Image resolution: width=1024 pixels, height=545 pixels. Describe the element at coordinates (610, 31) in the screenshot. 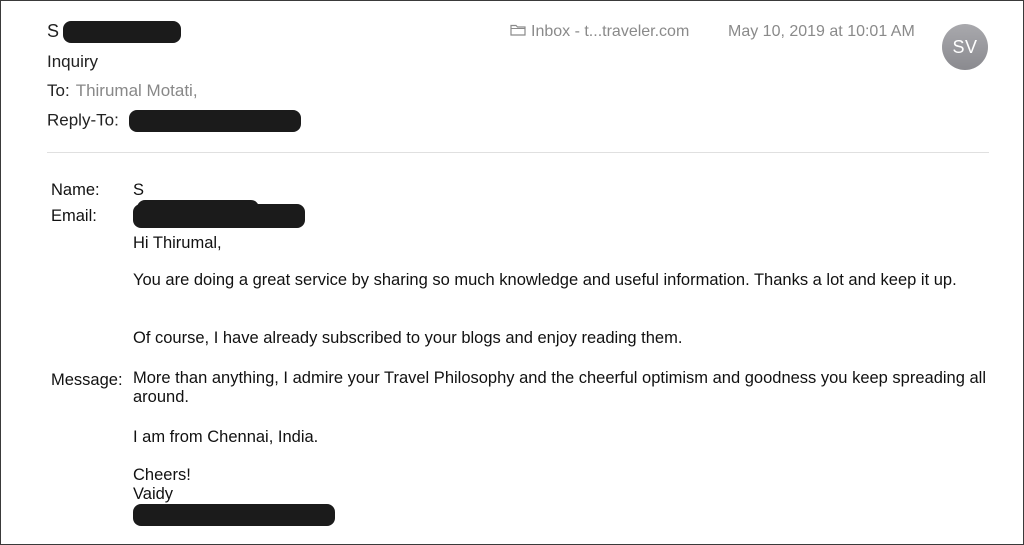

I see `mailbox-label: Inbox - t...traveler.com` at that location.